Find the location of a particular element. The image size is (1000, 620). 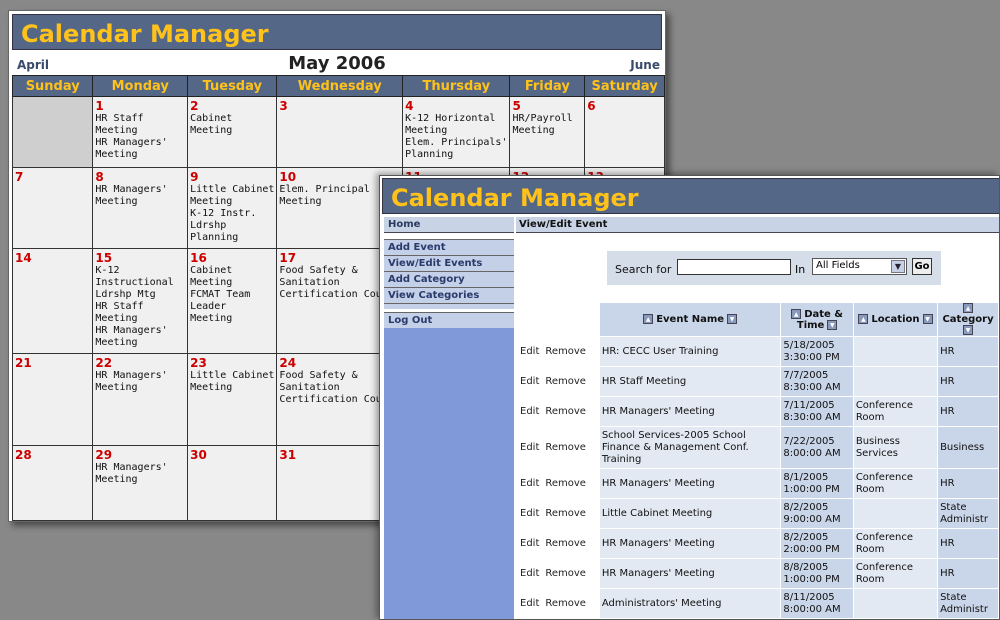

day-number: 29 is located at coordinates (140, 455).